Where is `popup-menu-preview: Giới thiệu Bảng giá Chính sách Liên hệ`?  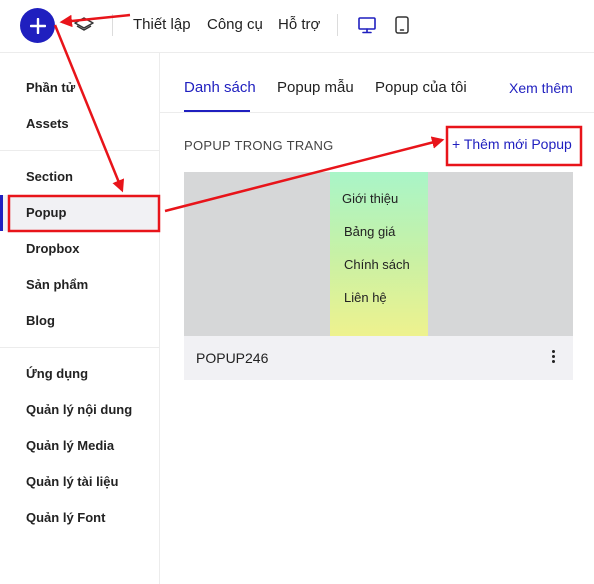 popup-menu-preview: Giới thiệu Bảng giá Chính sách Liên hệ is located at coordinates (379, 254).